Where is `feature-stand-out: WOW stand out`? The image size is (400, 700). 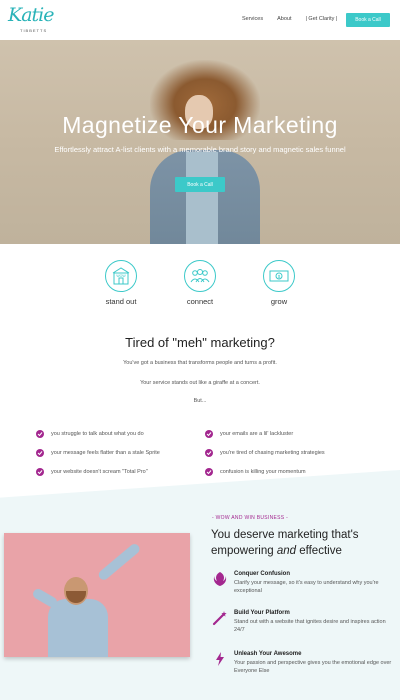 feature-stand-out: WOW stand out is located at coordinates (121, 283).